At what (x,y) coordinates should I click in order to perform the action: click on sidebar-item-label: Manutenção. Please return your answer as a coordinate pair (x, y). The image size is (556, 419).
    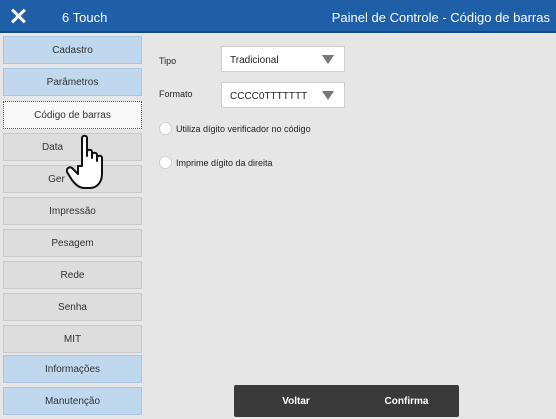
    Looking at the image, I should click on (72, 401).